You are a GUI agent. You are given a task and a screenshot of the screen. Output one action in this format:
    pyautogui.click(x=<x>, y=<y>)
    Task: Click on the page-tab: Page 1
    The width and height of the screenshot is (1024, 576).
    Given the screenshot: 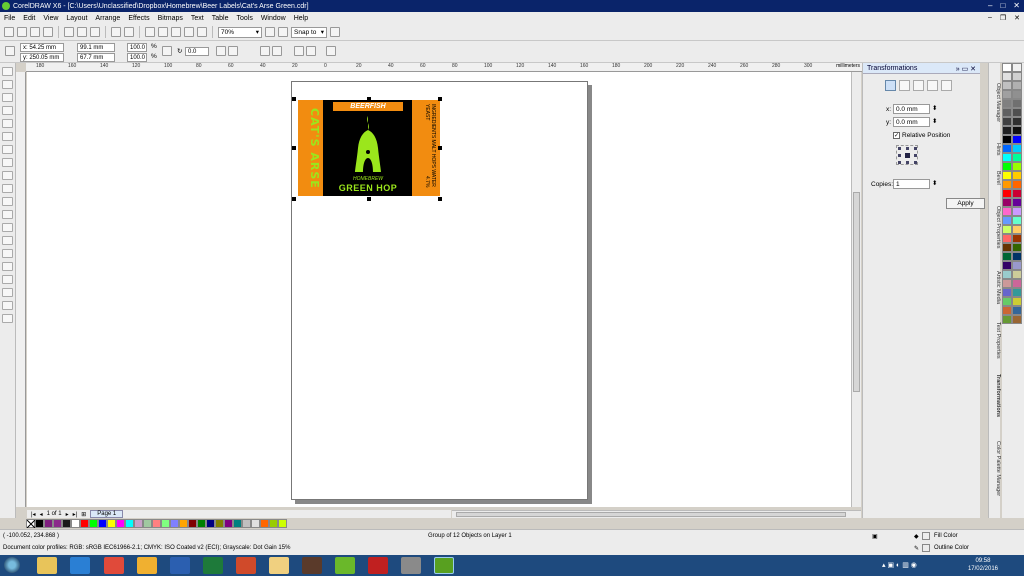 What is the action you would take?
    pyautogui.click(x=107, y=514)
    